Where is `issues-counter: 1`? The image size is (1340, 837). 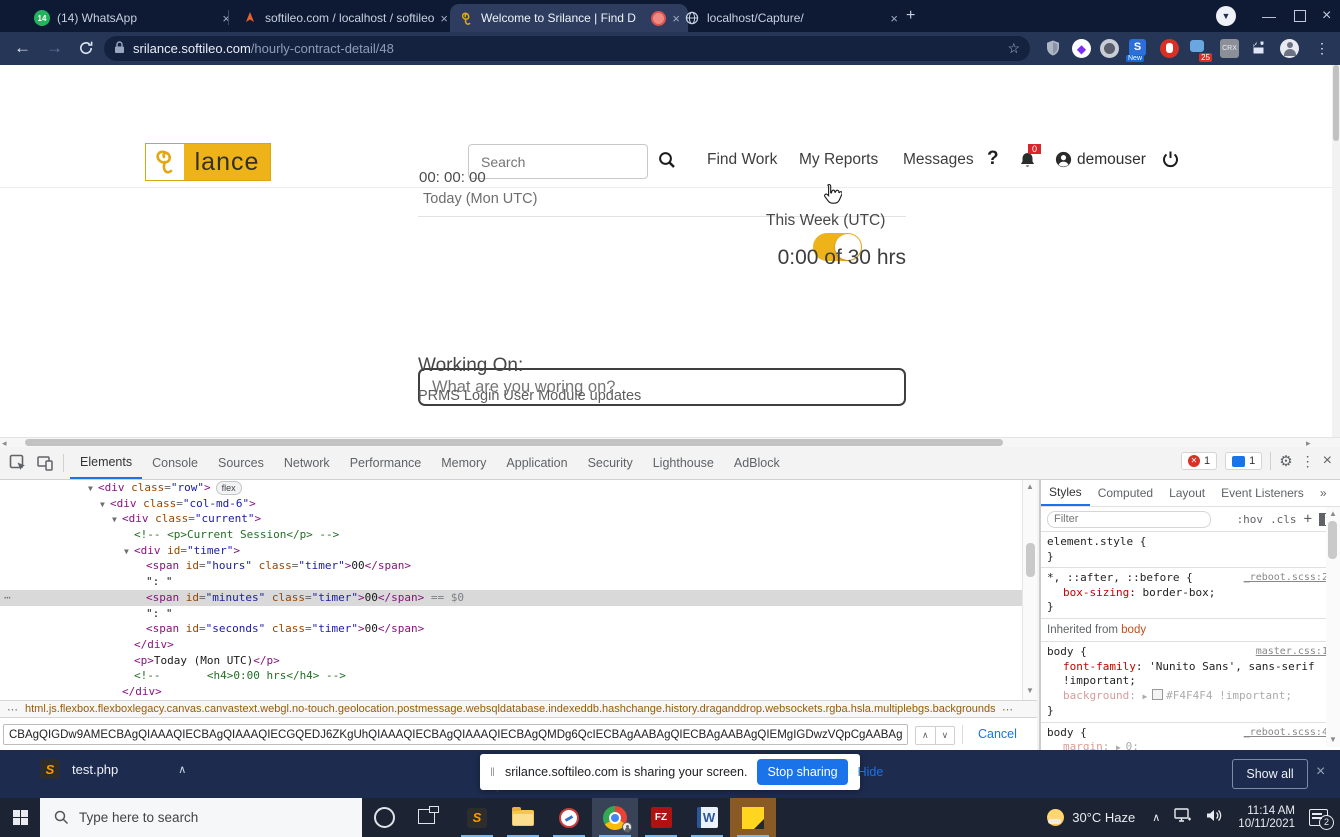 issues-counter: 1 is located at coordinates (1244, 461).